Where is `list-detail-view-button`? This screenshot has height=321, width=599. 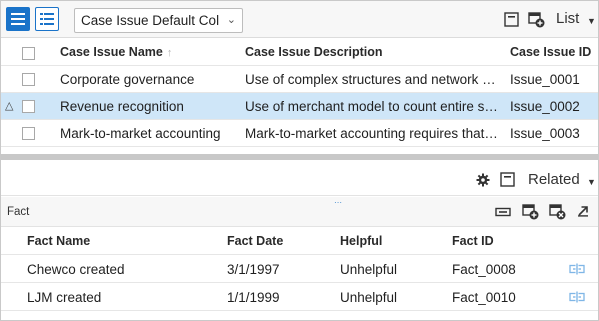 list-detail-view-button is located at coordinates (47, 19).